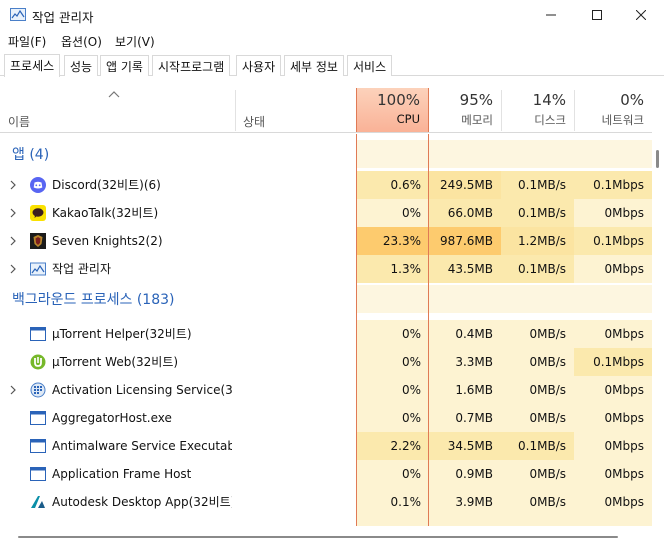  I want to click on tab-processes: 프로세스, so click(32, 65).